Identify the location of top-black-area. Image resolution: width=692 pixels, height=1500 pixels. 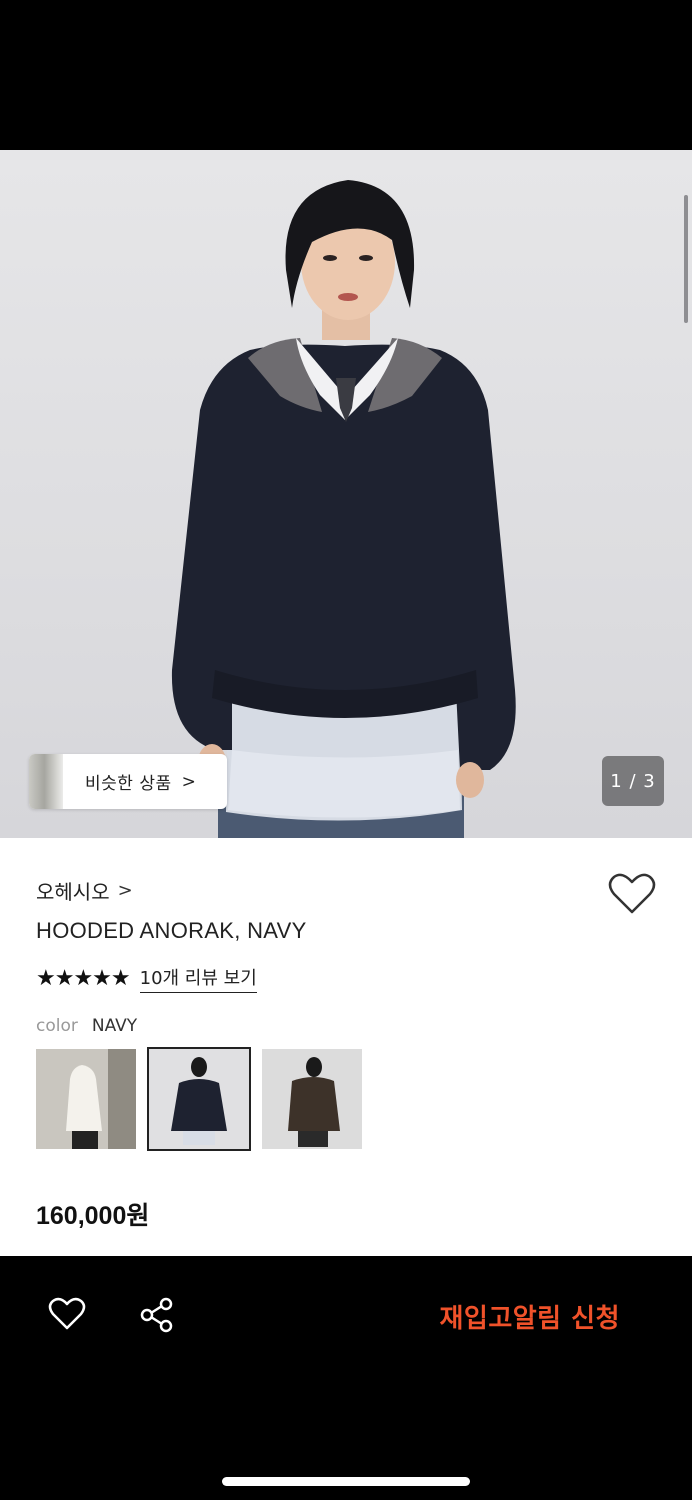
(346, 75).